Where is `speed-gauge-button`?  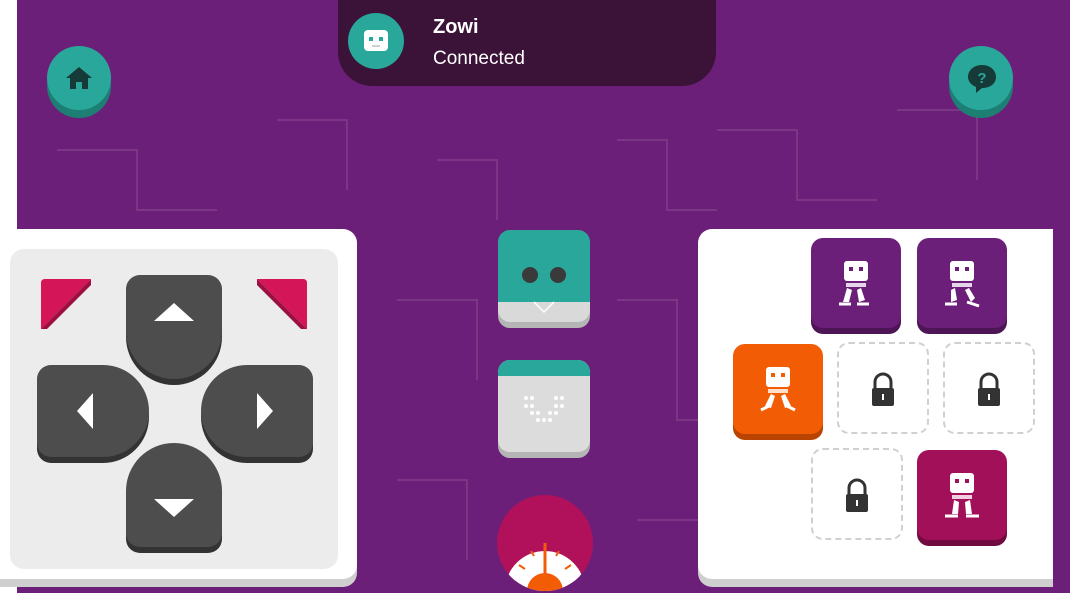
speed-gauge-button is located at coordinates (545, 543).